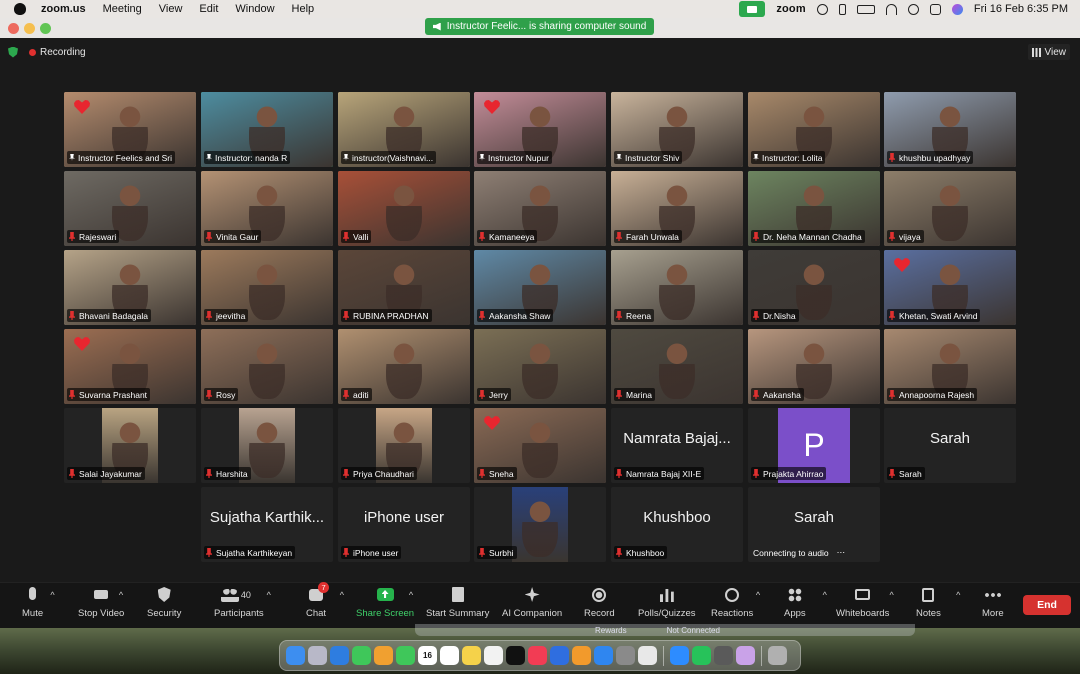 This screenshot has height=674, width=1080. What do you see at coordinates (950, 366) in the screenshot?
I see `participant-tile: Annapoorna Rajesh` at bounding box center [950, 366].